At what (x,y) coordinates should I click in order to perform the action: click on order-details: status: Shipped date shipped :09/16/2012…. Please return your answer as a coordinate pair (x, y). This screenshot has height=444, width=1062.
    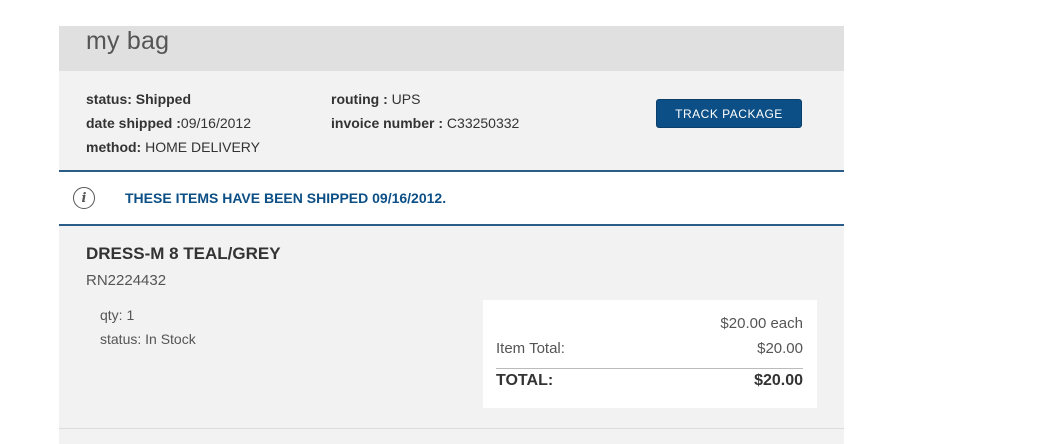
    Looking at the image, I should click on (173, 123).